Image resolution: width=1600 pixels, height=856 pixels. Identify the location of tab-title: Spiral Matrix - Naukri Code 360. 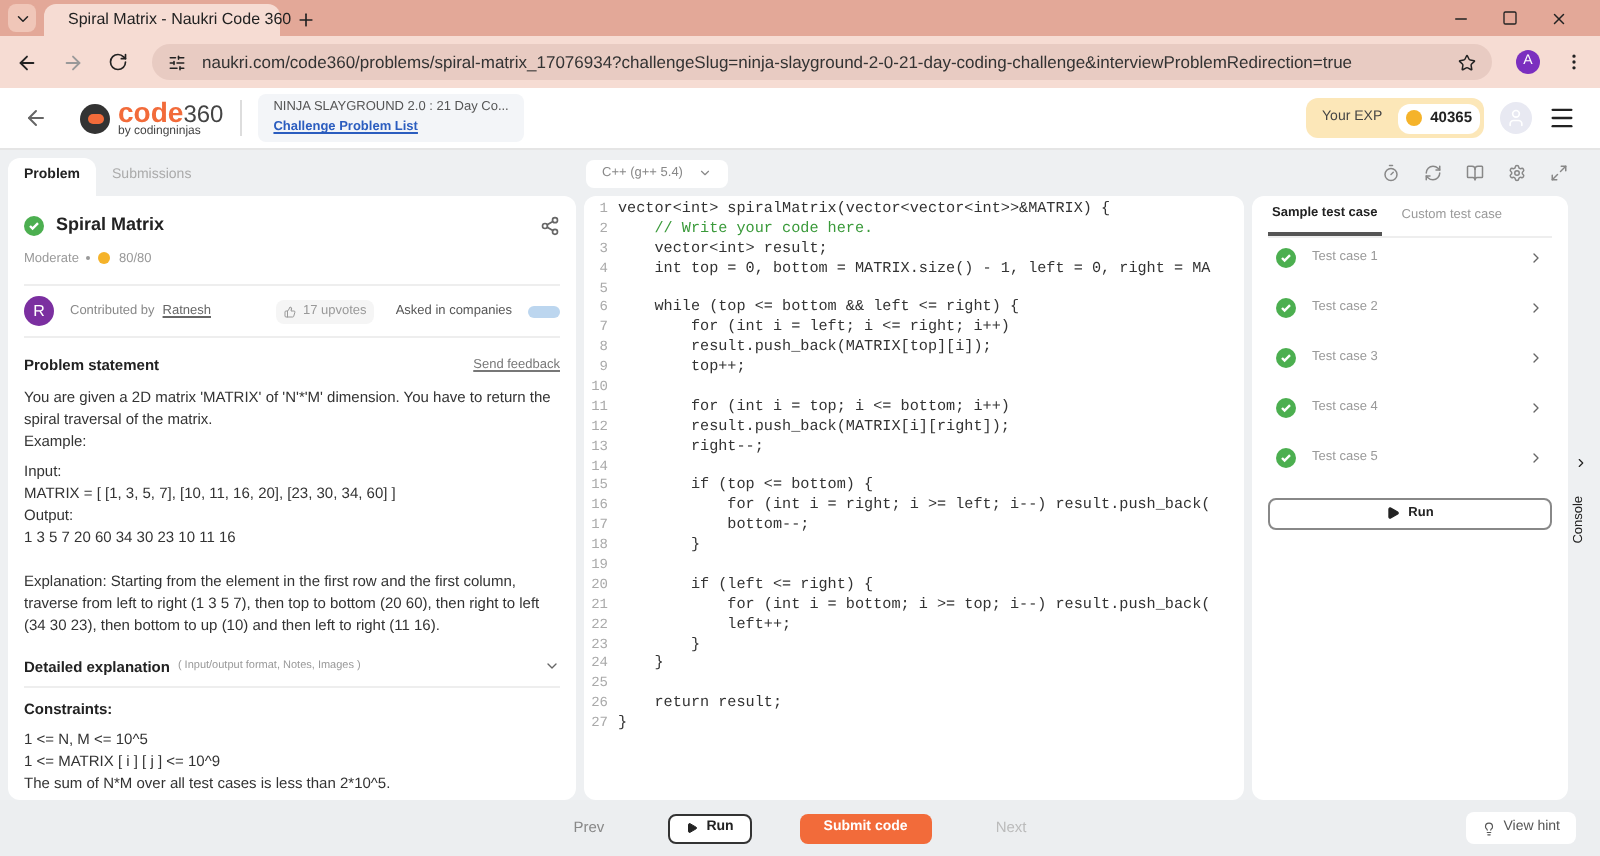
(180, 20).